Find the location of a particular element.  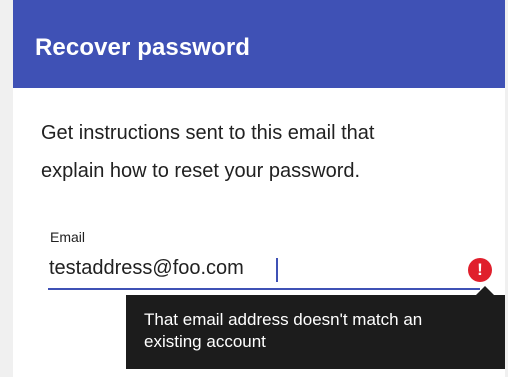

email-field-label: Email is located at coordinates (68, 237).